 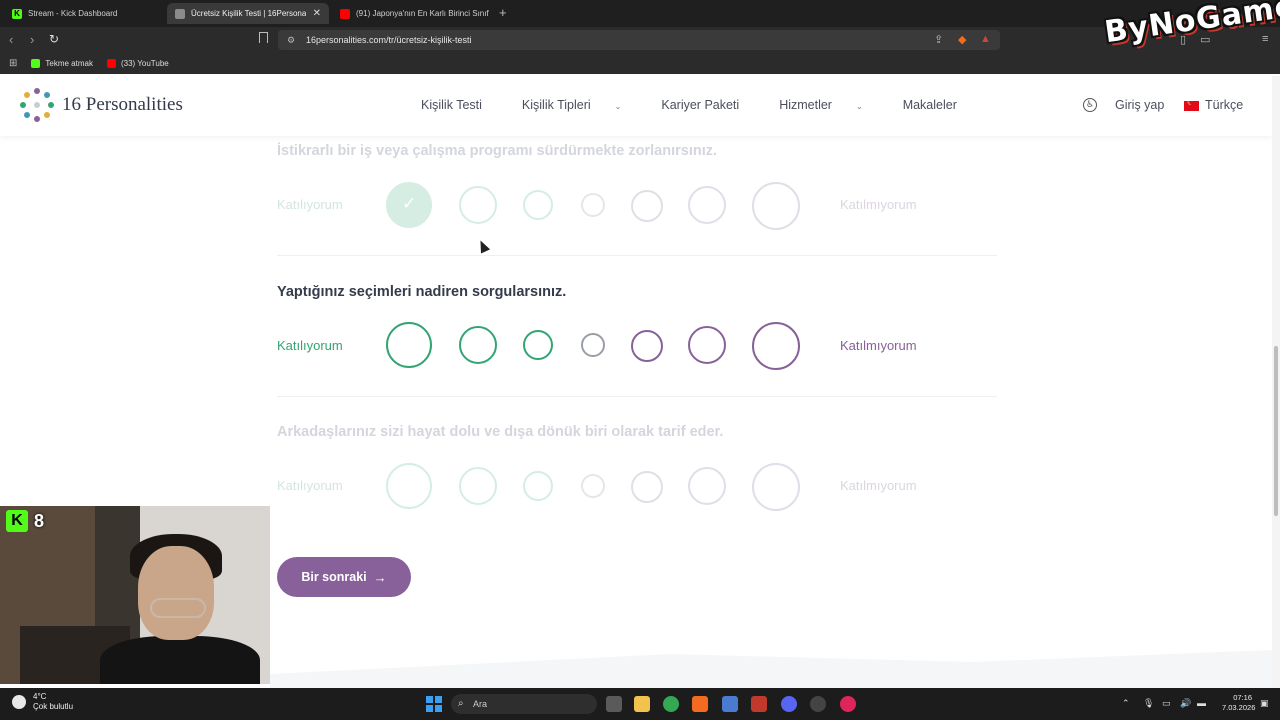 I want to click on weather-temp: 4°C, so click(x=40, y=696).